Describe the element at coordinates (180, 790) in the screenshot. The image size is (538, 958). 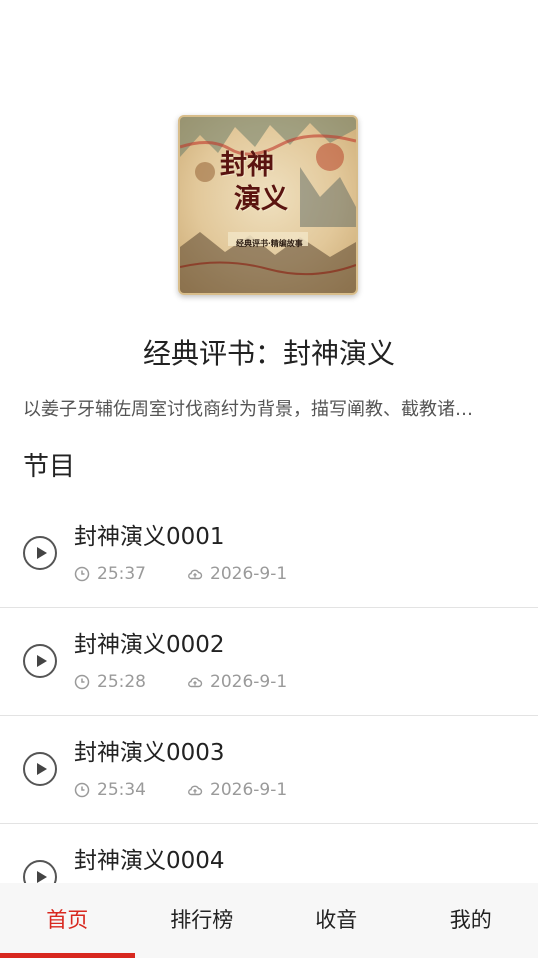
I see `episode-meta: 25:34 2026-9-1` at that location.